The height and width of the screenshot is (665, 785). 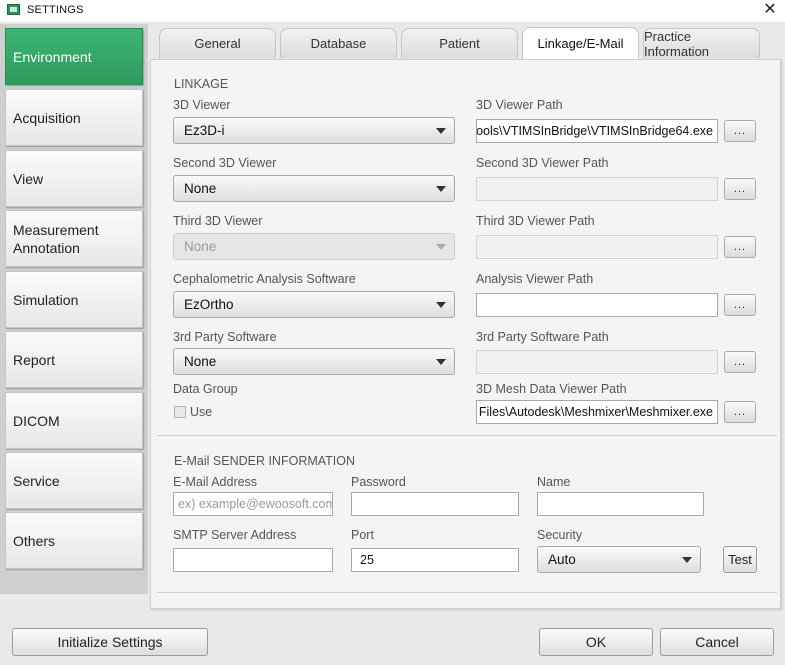 I want to click on tab-label: General, so click(x=217, y=43).